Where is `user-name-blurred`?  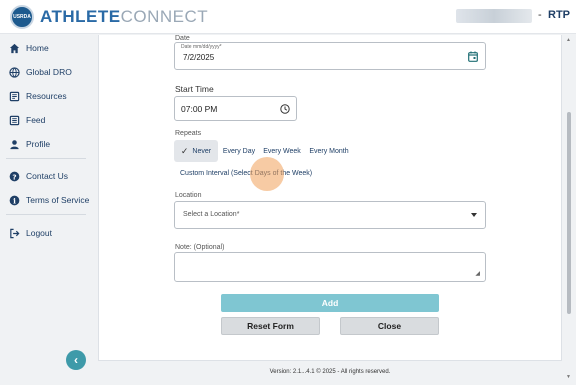 user-name-blurred is located at coordinates (494, 16).